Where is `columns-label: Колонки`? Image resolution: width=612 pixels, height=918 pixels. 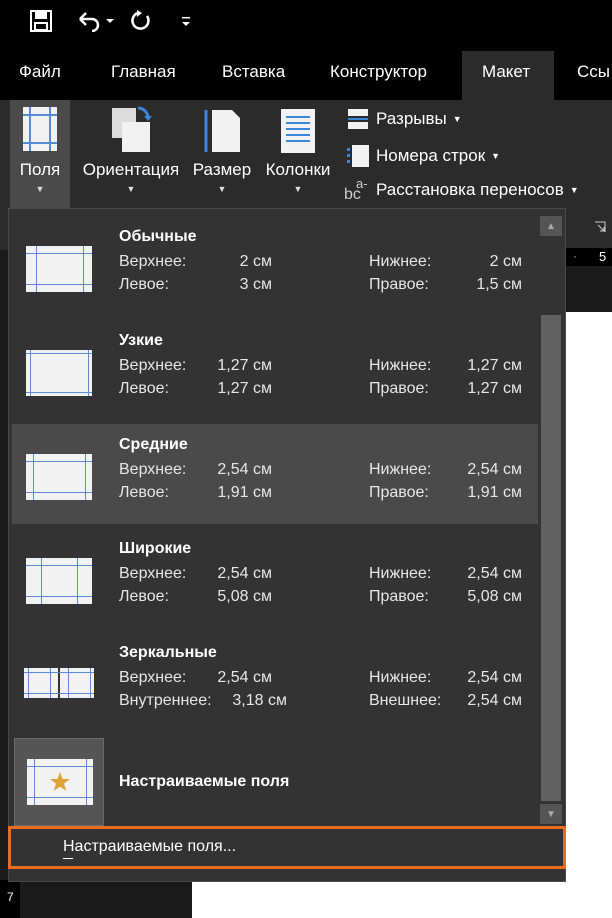
columns-label: Колонки is located at coordinates (298, 169).